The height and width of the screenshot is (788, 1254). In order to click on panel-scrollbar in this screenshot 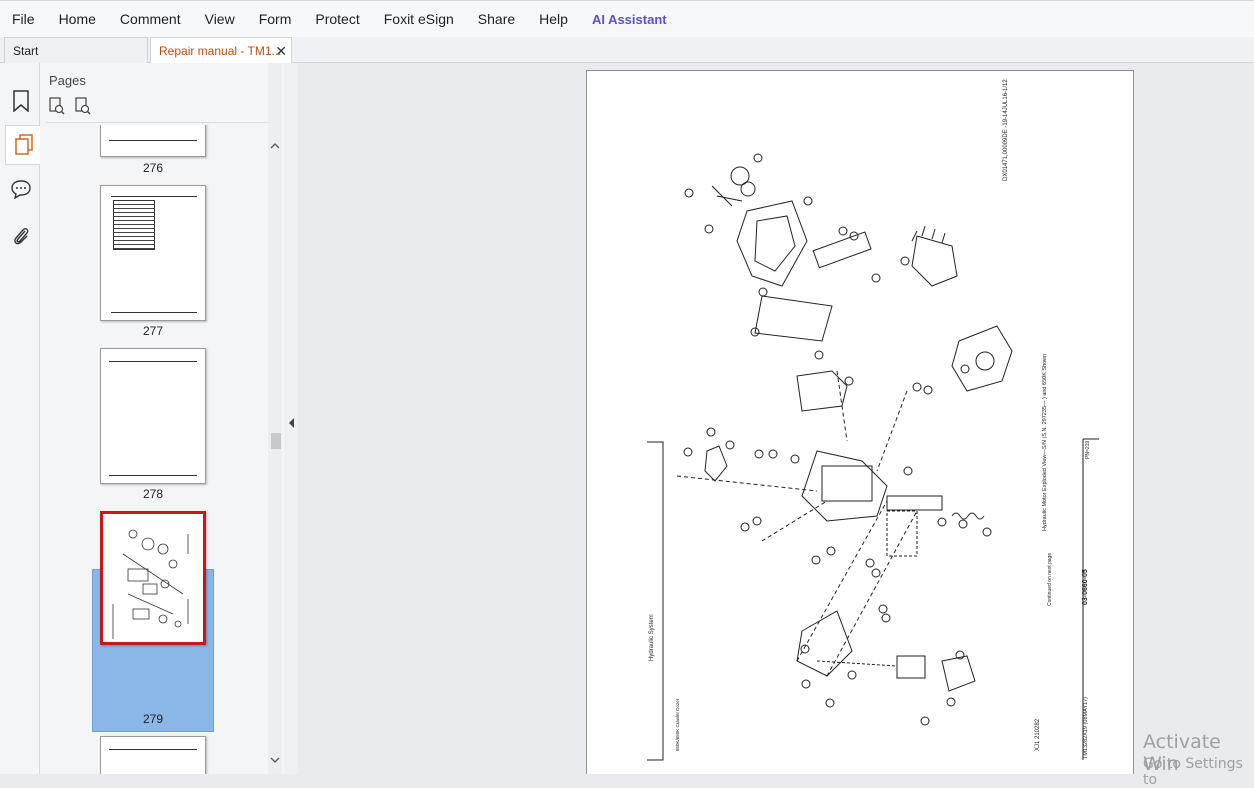, I will do `click(275, 418)`.